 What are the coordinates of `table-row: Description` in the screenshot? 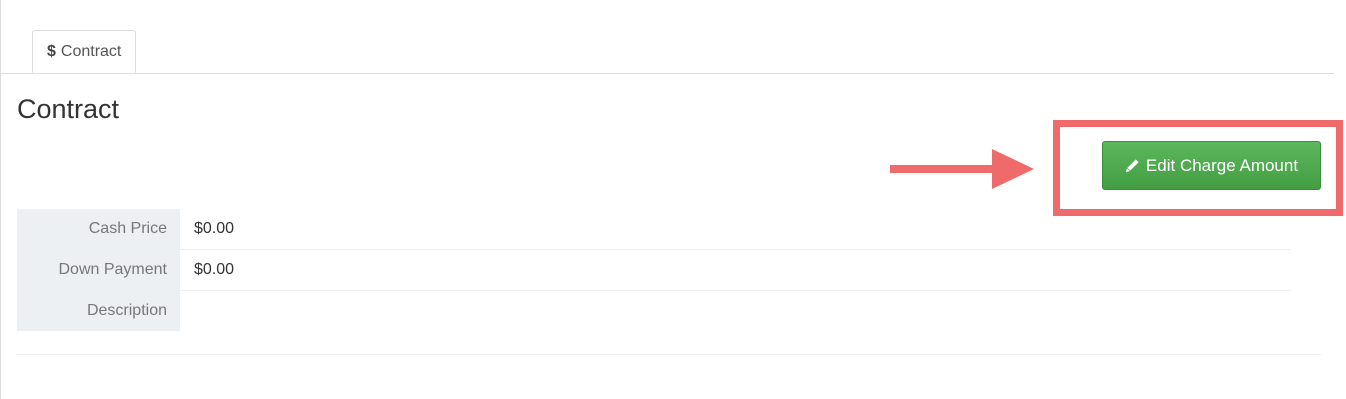 It's located at (654, 311).